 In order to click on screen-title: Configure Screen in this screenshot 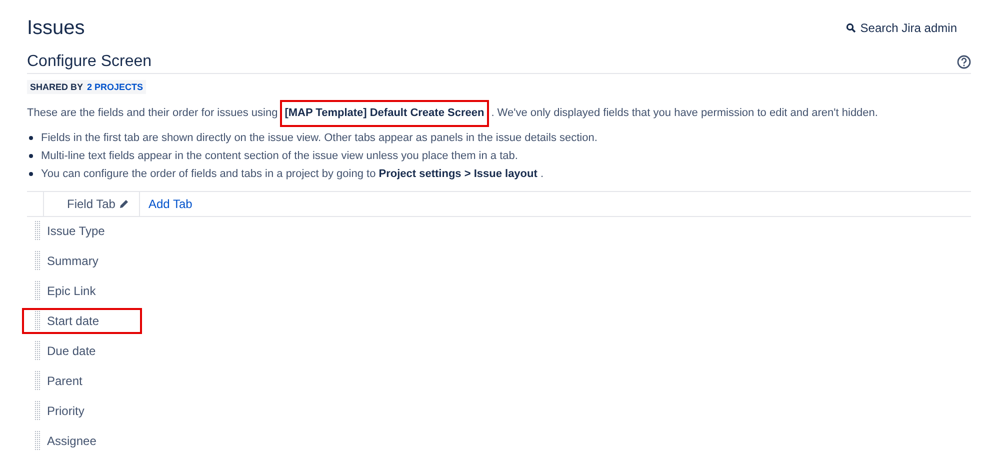, I will do `click(89, 62)`.